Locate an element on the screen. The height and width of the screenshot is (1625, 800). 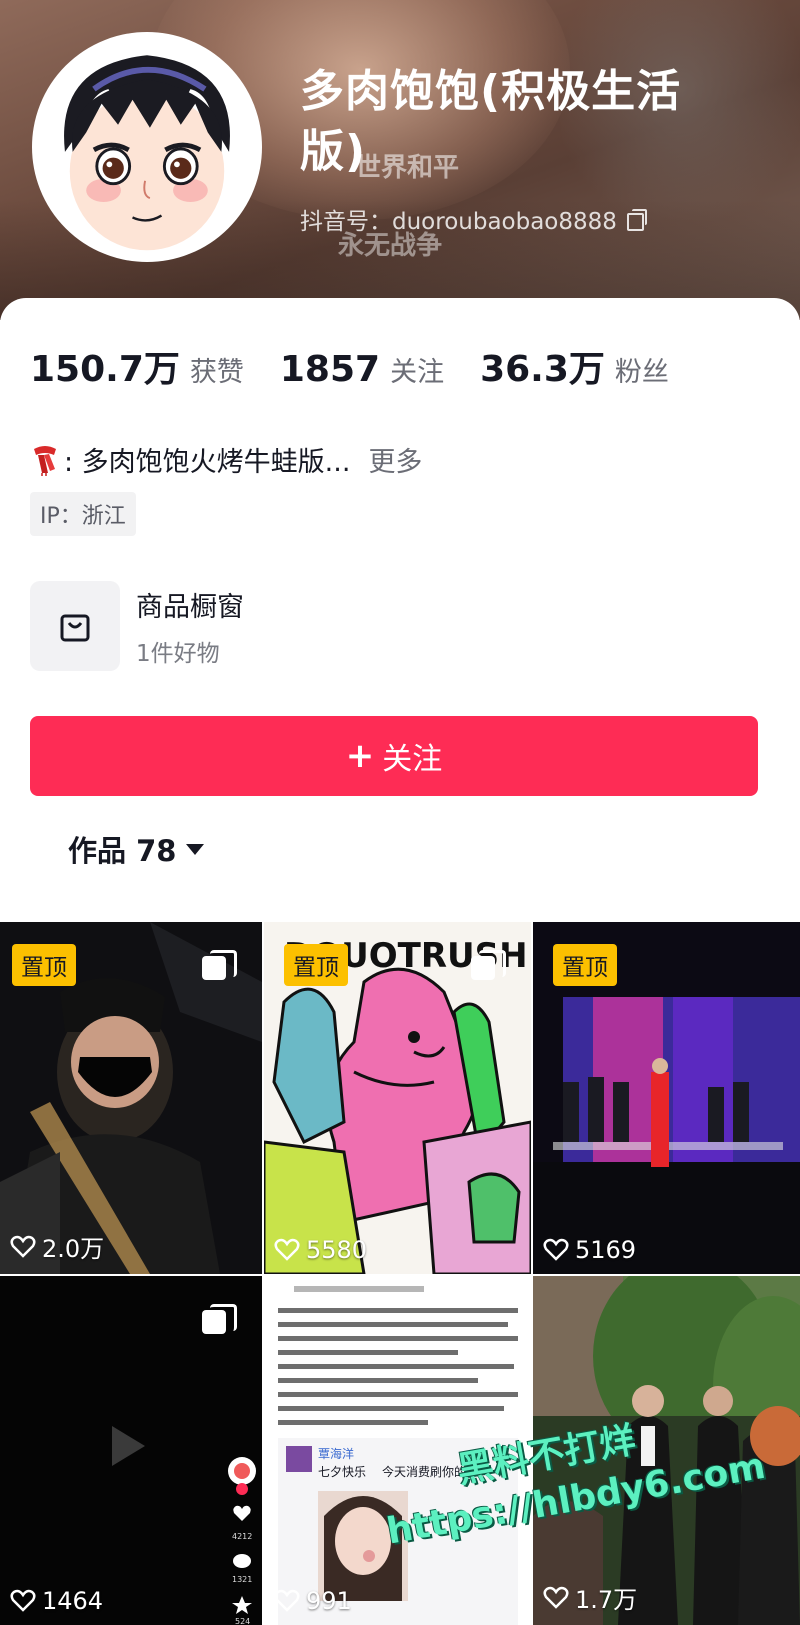
profile-bio: : 多肉饱饱火烤牛蛙版... 更多 is located at coordinates (226, 459).